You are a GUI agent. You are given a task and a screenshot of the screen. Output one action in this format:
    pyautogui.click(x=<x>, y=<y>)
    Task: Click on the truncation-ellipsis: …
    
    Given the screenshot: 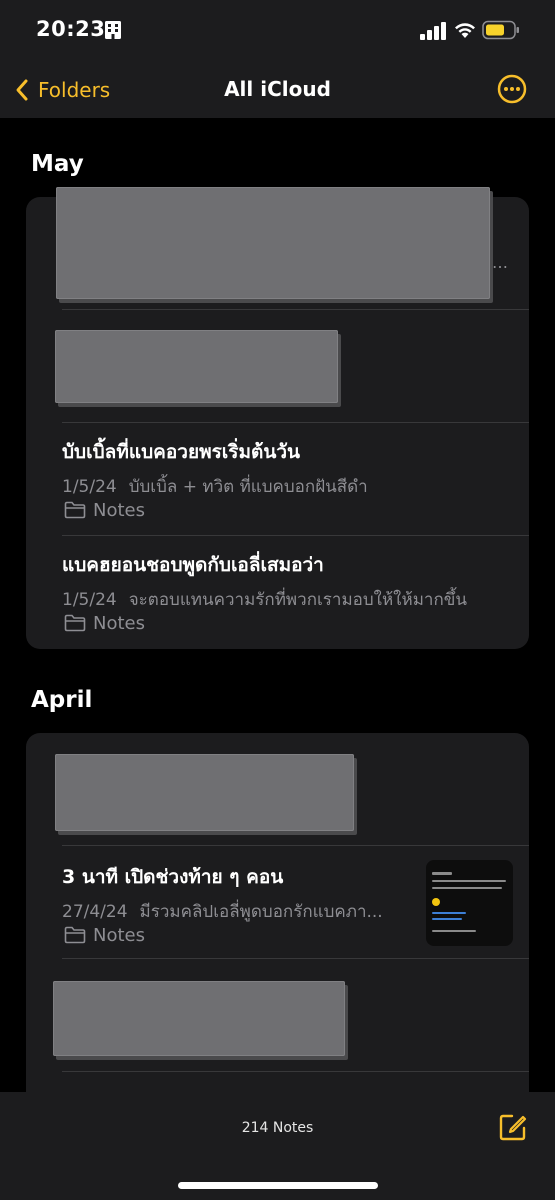 What is the action you would take?
    pyautogui.click(x=500, y=262)
    